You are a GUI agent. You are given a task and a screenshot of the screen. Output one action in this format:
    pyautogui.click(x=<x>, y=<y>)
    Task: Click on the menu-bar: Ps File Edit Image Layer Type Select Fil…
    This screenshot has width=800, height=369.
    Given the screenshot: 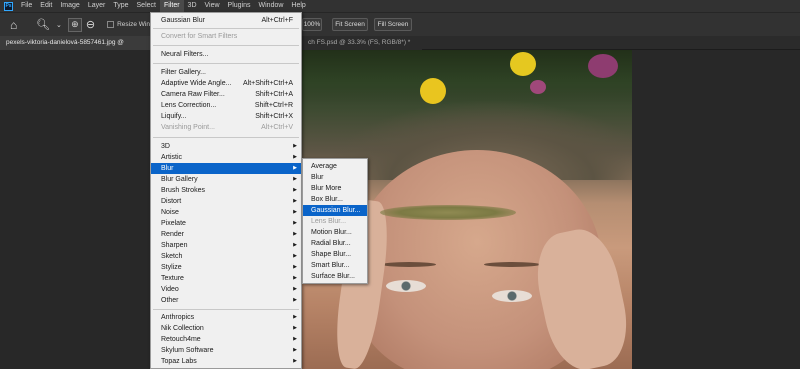 What is the action you would take?
    pyautogui.click(x=400, y=6)
    